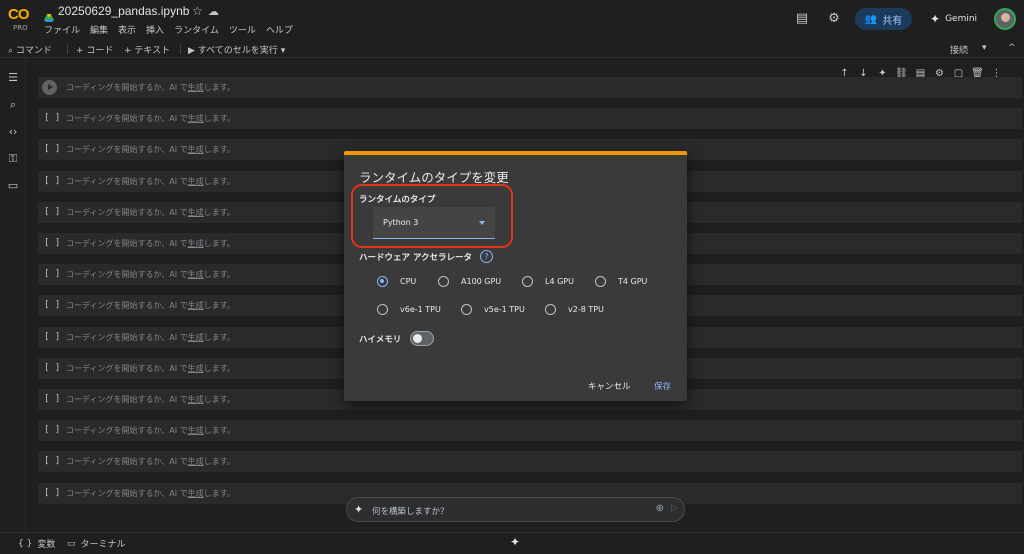 The width and height of the screenshot is (1024, 554). I want to click on run-all-label: すべてのセルを実行, so click(237, 51).